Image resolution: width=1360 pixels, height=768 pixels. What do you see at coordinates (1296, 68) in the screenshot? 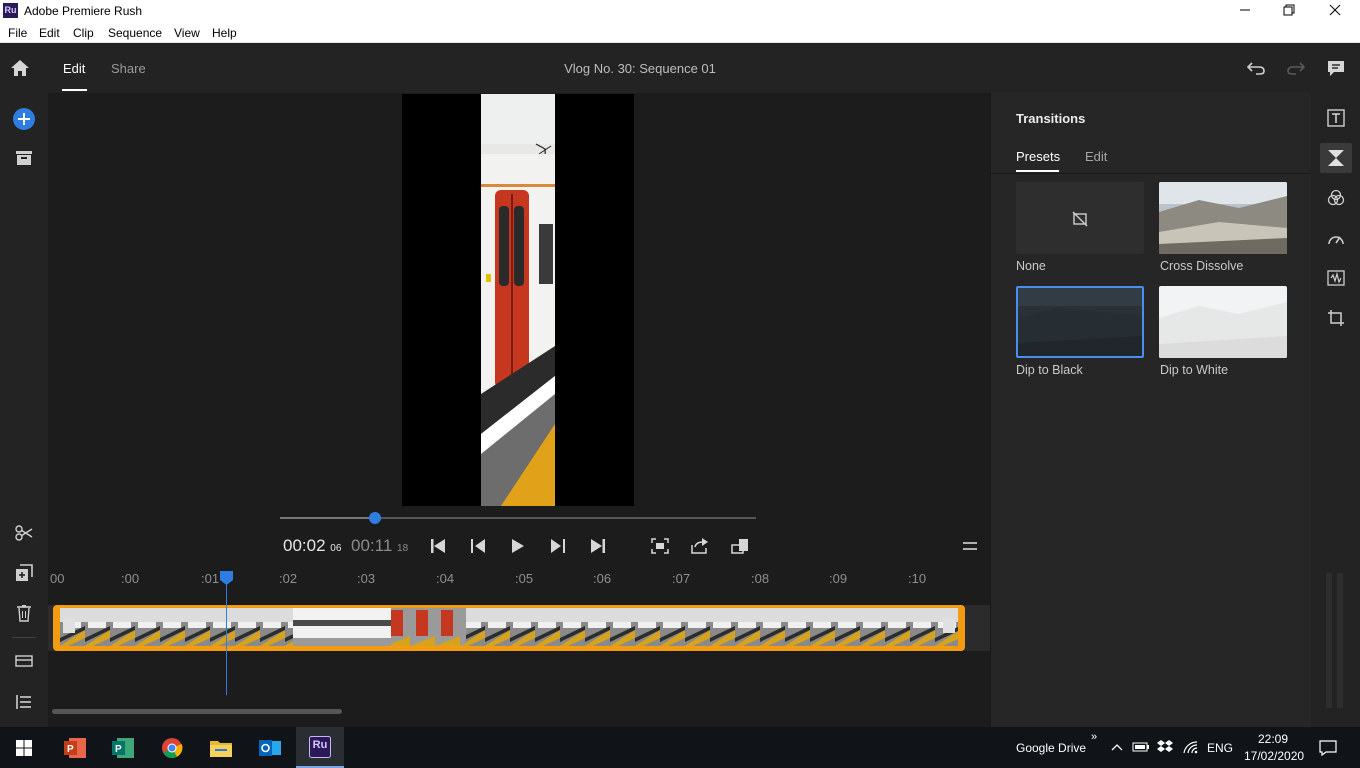
I see `redo-button` at bounding box center [1296, 68].